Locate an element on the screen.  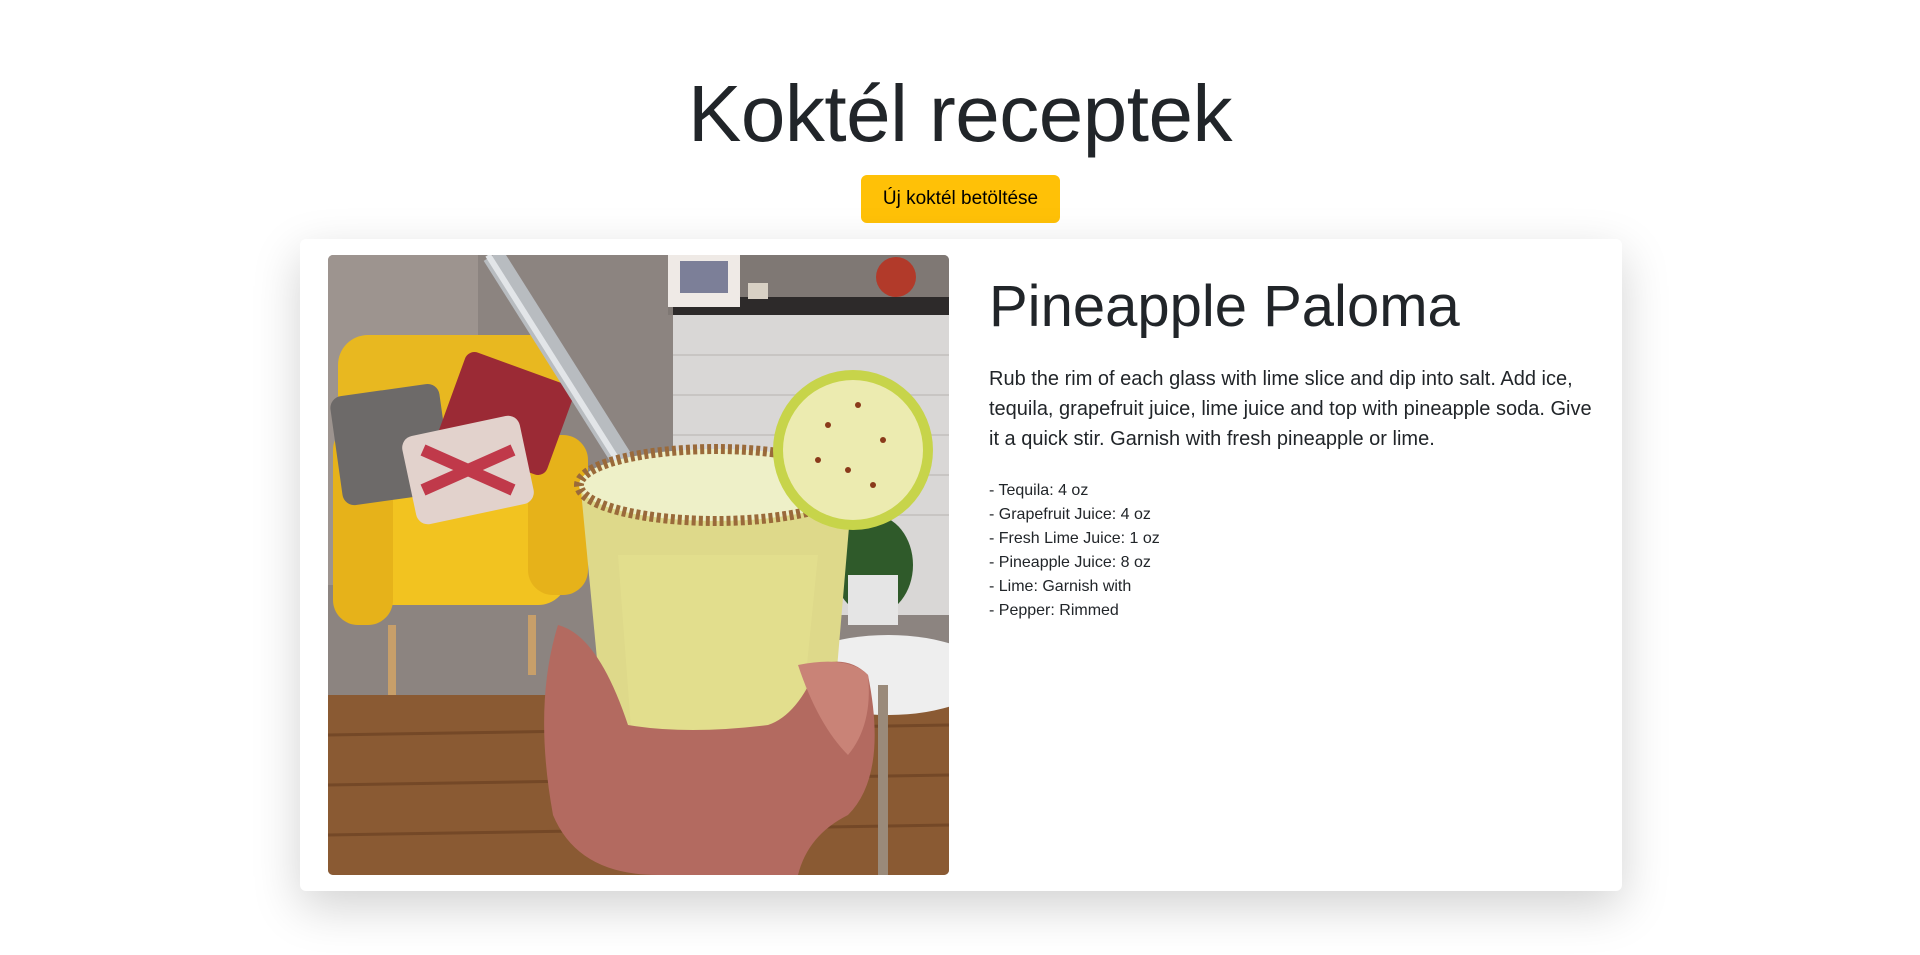
ingredient-item: - Pepper: Rimmed is located at coordinates (1054, 610).